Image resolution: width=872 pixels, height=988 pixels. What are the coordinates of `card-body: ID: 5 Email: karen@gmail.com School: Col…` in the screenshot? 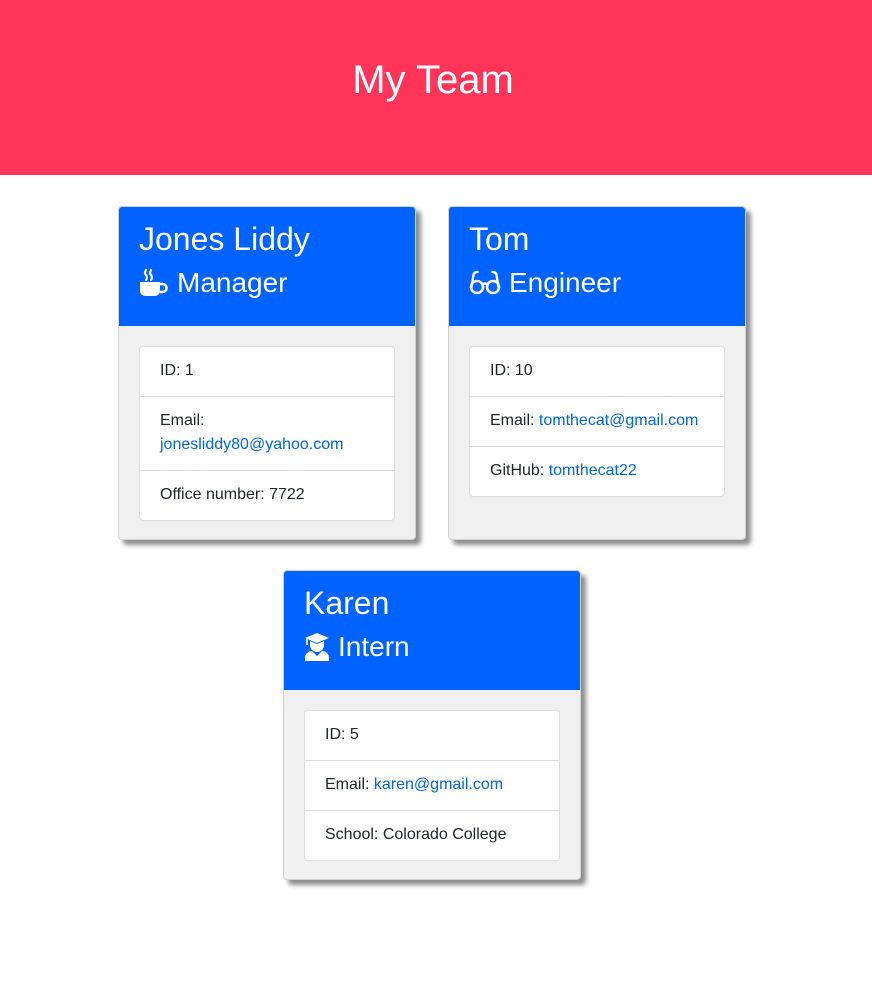 It's located at (432, 784).